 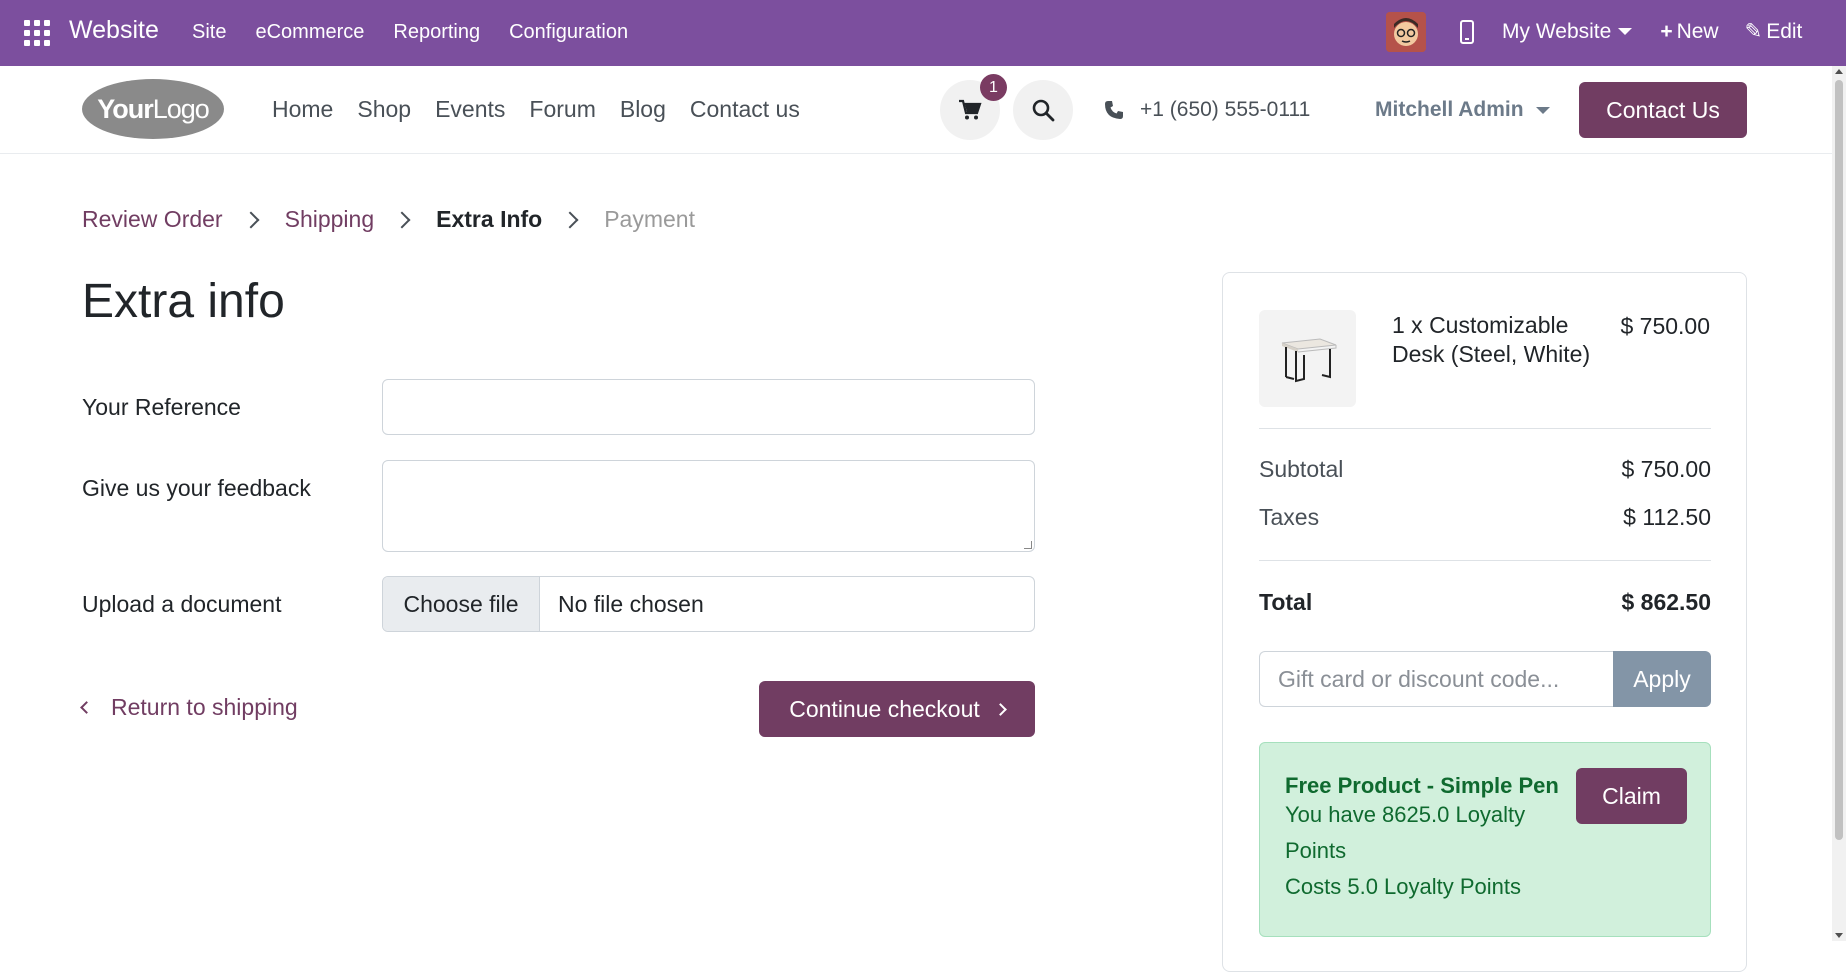 I want to click on claim-button: Claim, so click(x=1631, y=796).